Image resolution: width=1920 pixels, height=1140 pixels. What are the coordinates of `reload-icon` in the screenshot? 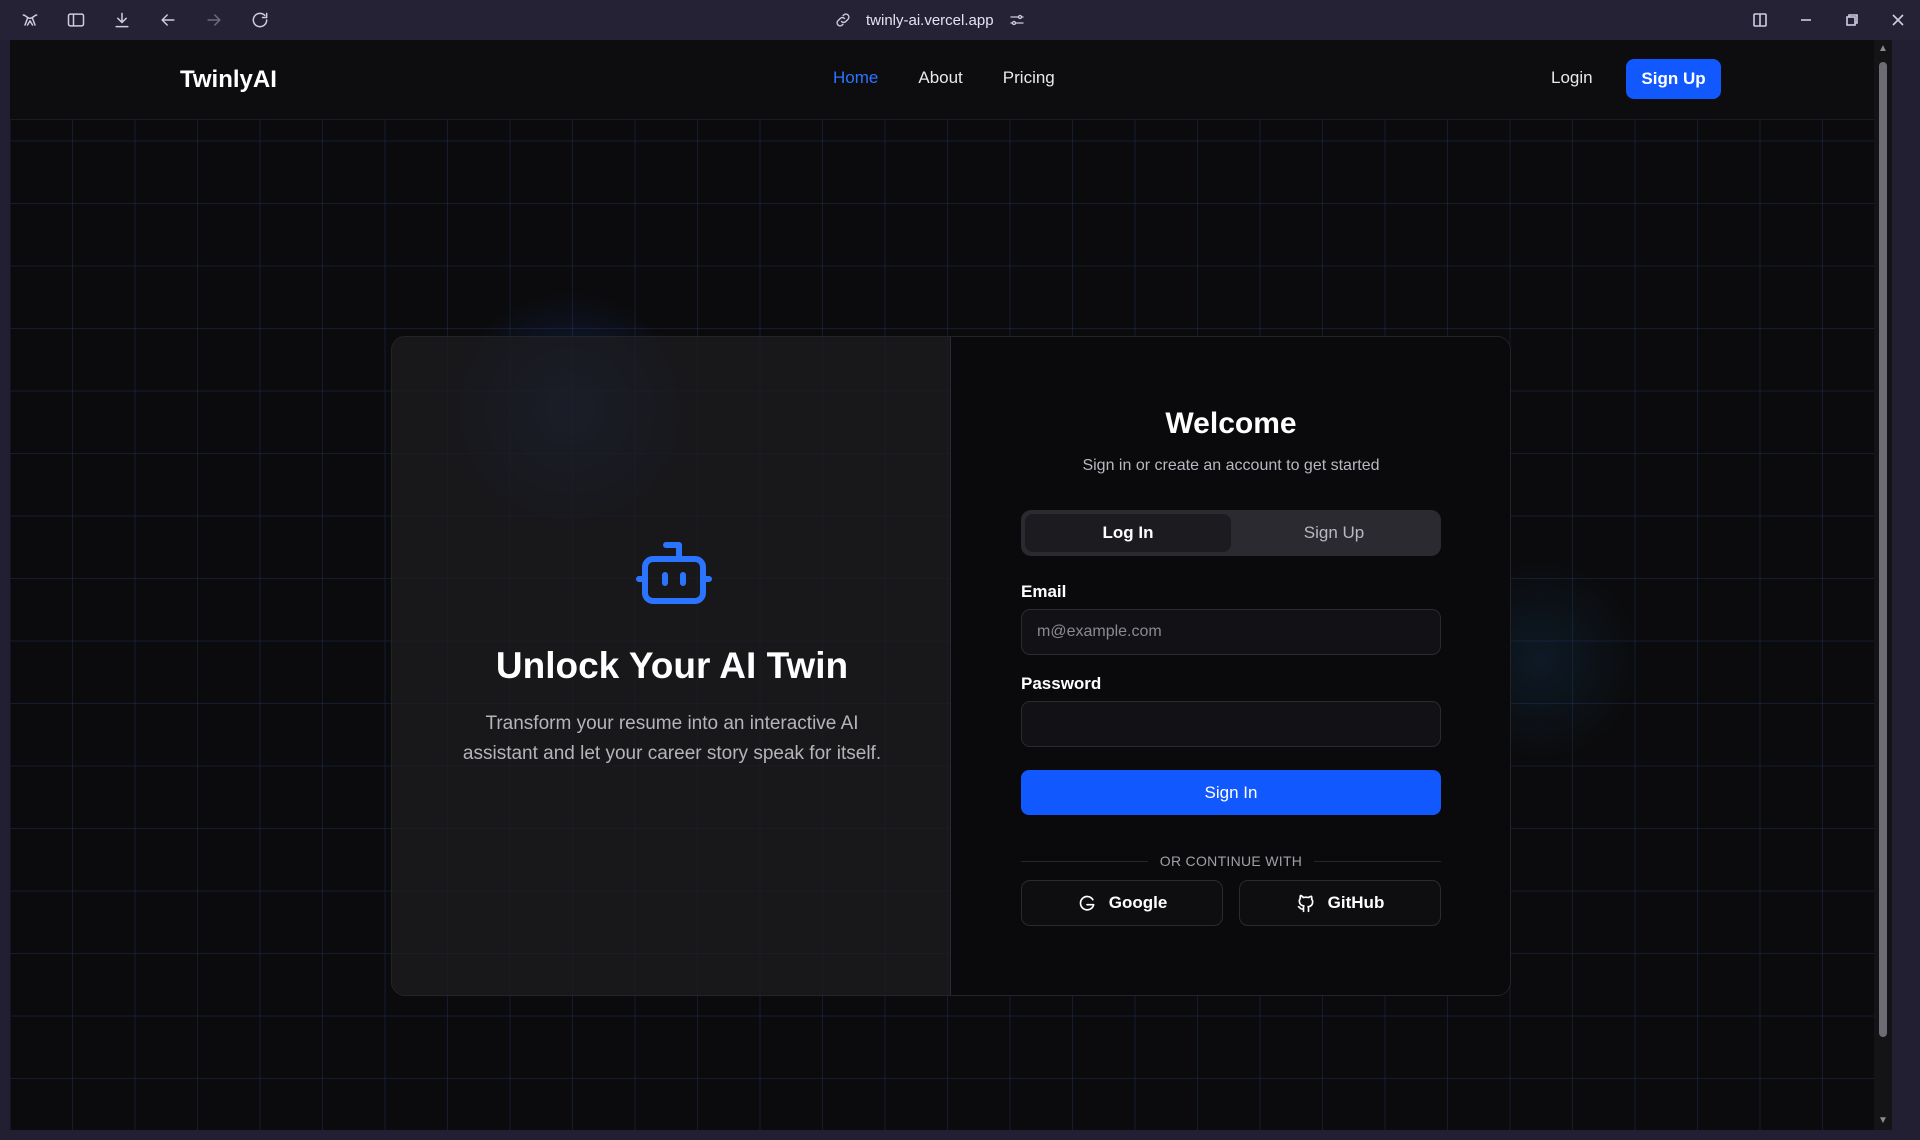 It's located at (260, 20).